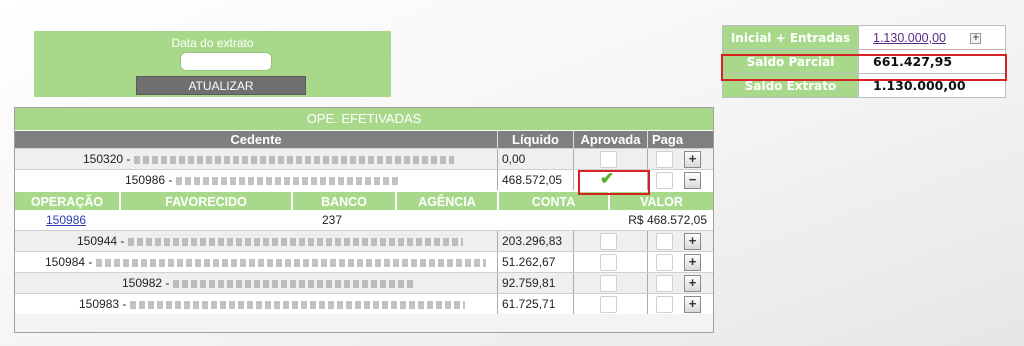 Image resolution: width=1024 pixels, height=346 pixels. Describe the element at coordinates (614, 182) in the screenshot. I see `highlight-box-approved` at that location.